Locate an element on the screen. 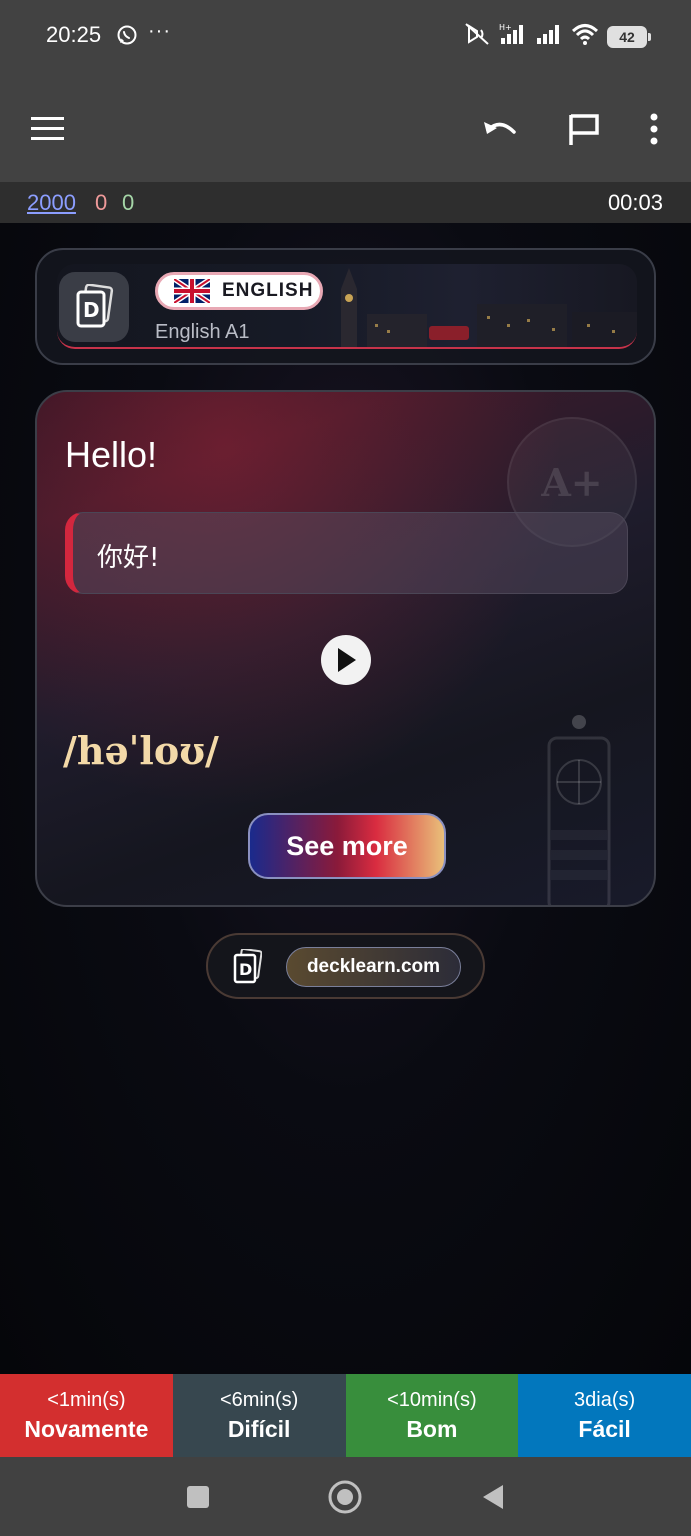 This screenshot has height=1536, width=691. flag-icon is located at coordinates (584, 129).